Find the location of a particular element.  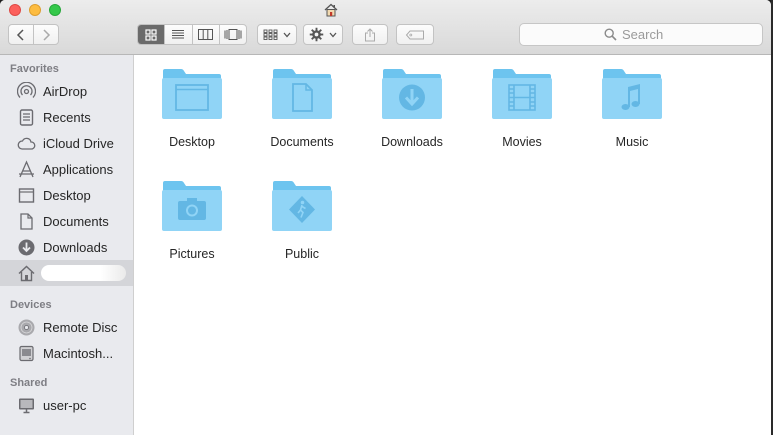

chevron-left-icon is located at coordinates (20, 34).